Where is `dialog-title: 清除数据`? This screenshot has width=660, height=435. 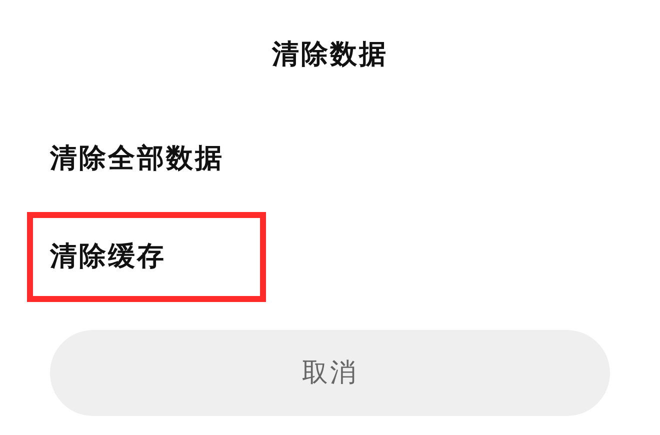
dialog-title: 清除数据 is located at coordinates (330, 55).